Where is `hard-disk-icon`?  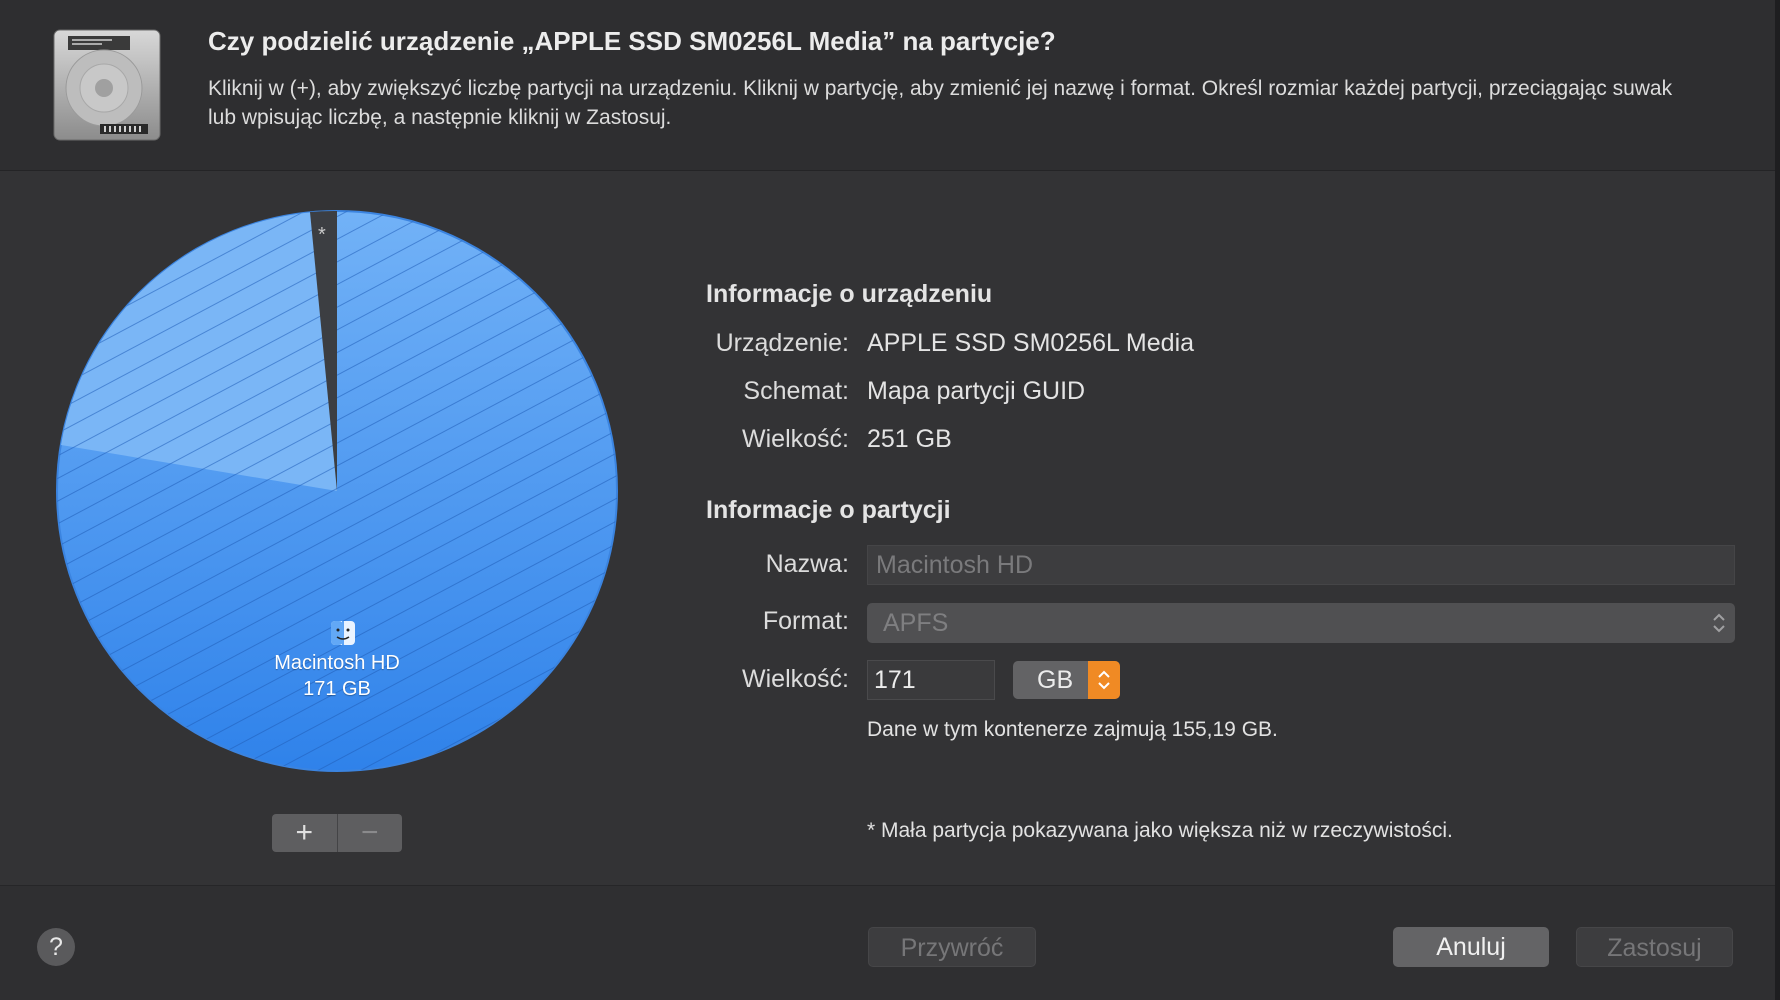
hard-disk-icon is located at coordinates (107, 85).